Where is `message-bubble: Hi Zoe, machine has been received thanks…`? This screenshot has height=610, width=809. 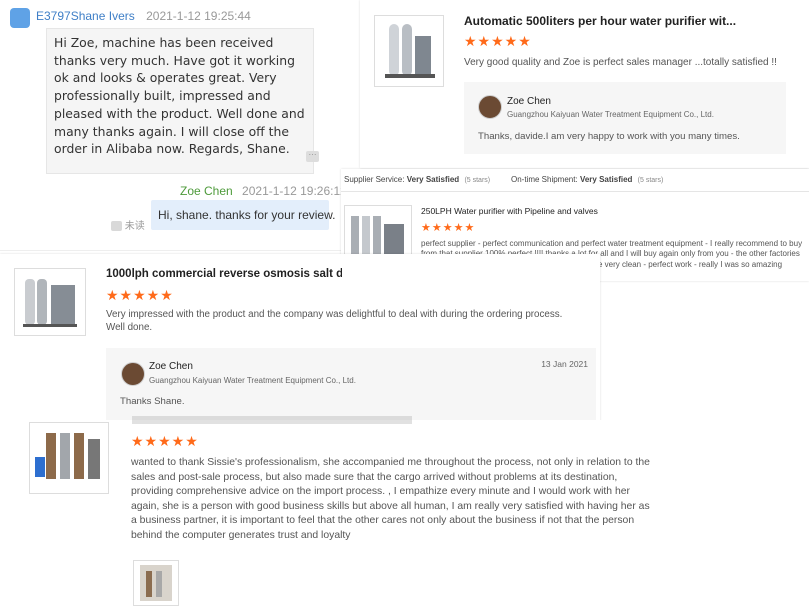
message-bubble: Hi Zoe, machine has been received thanks… is located at coordinates (180, 101).